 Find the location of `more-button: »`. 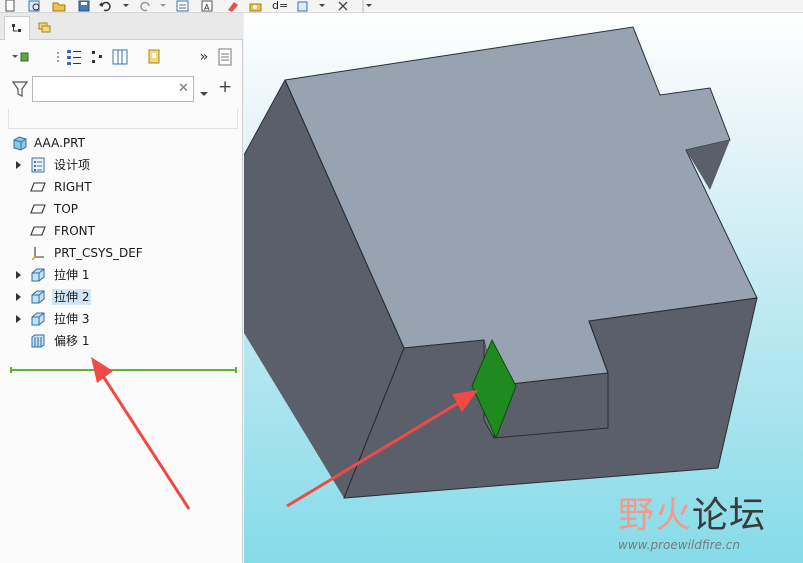

more-button: » is located at coordinates (204, 57).